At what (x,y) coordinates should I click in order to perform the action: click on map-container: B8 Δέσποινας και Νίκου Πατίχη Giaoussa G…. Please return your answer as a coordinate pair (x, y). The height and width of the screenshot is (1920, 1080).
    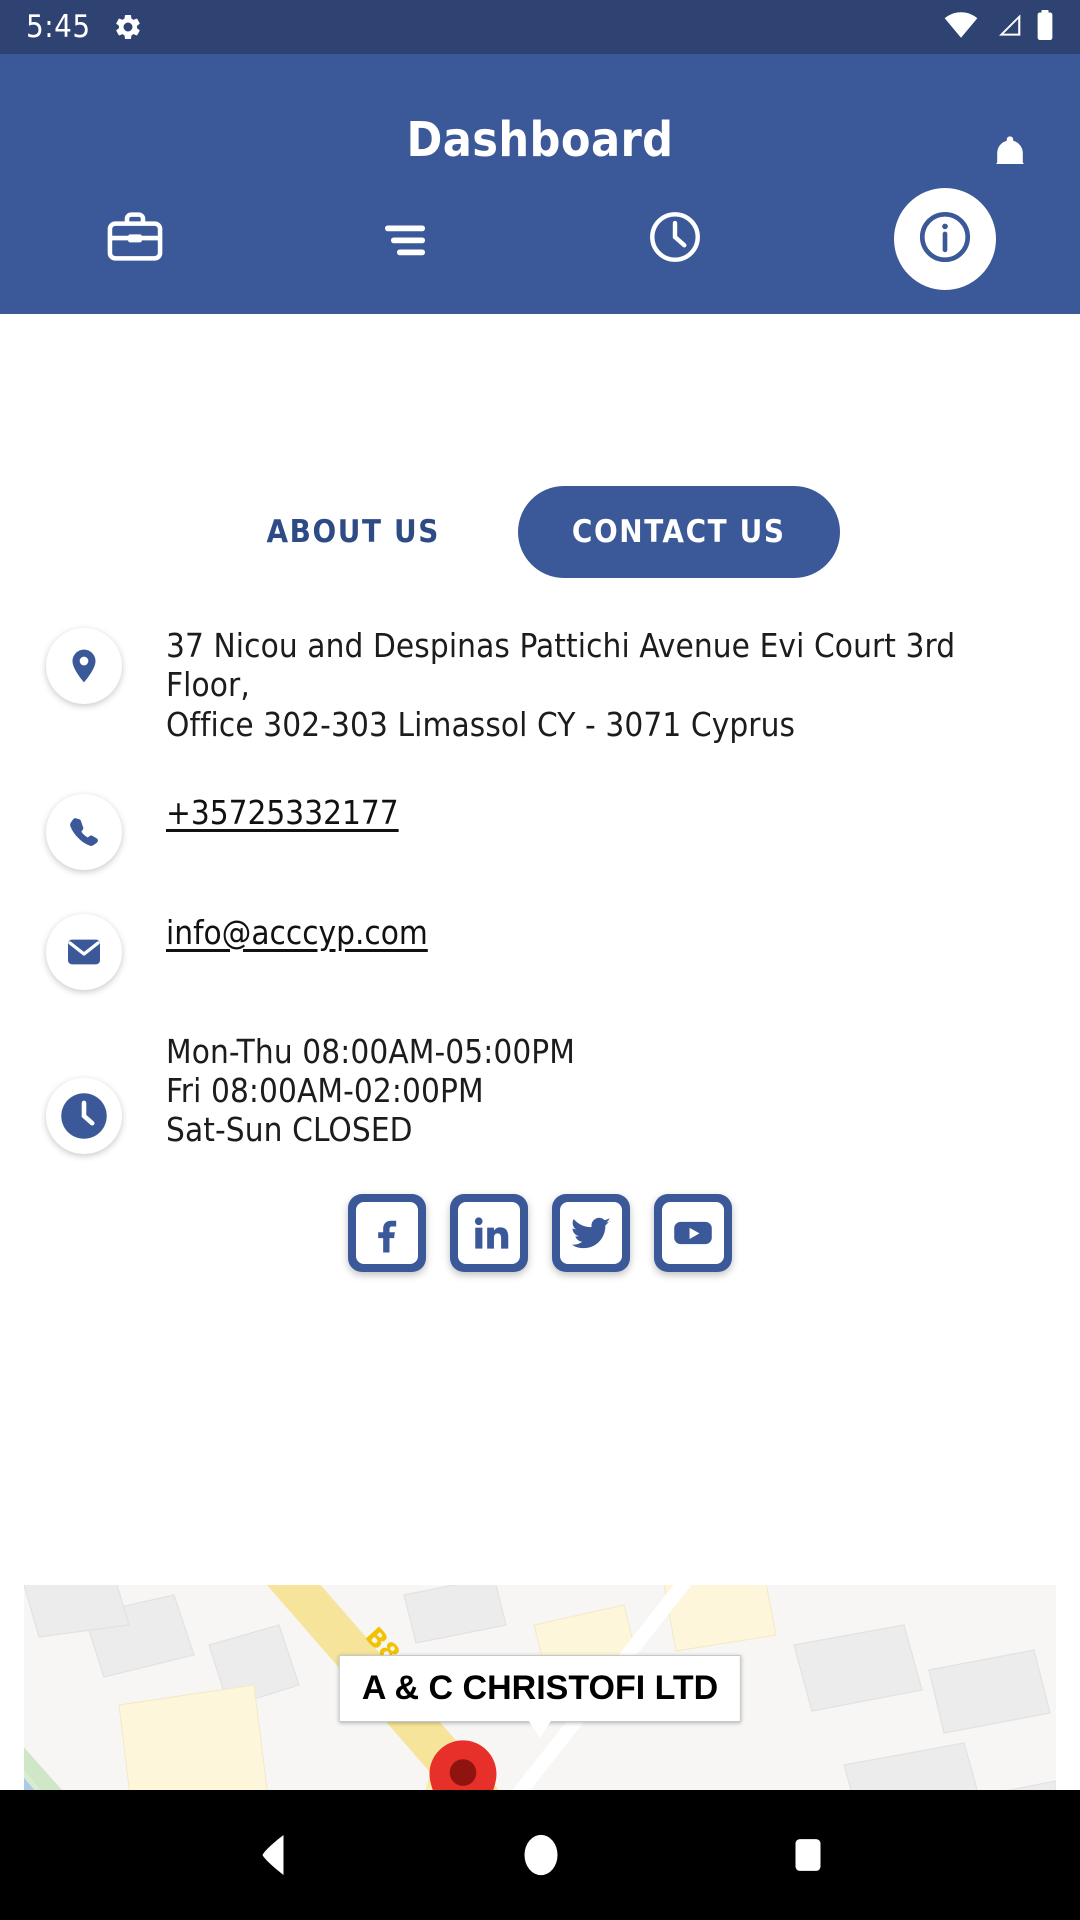
    Looking at the image, I should click on (540, 1687).